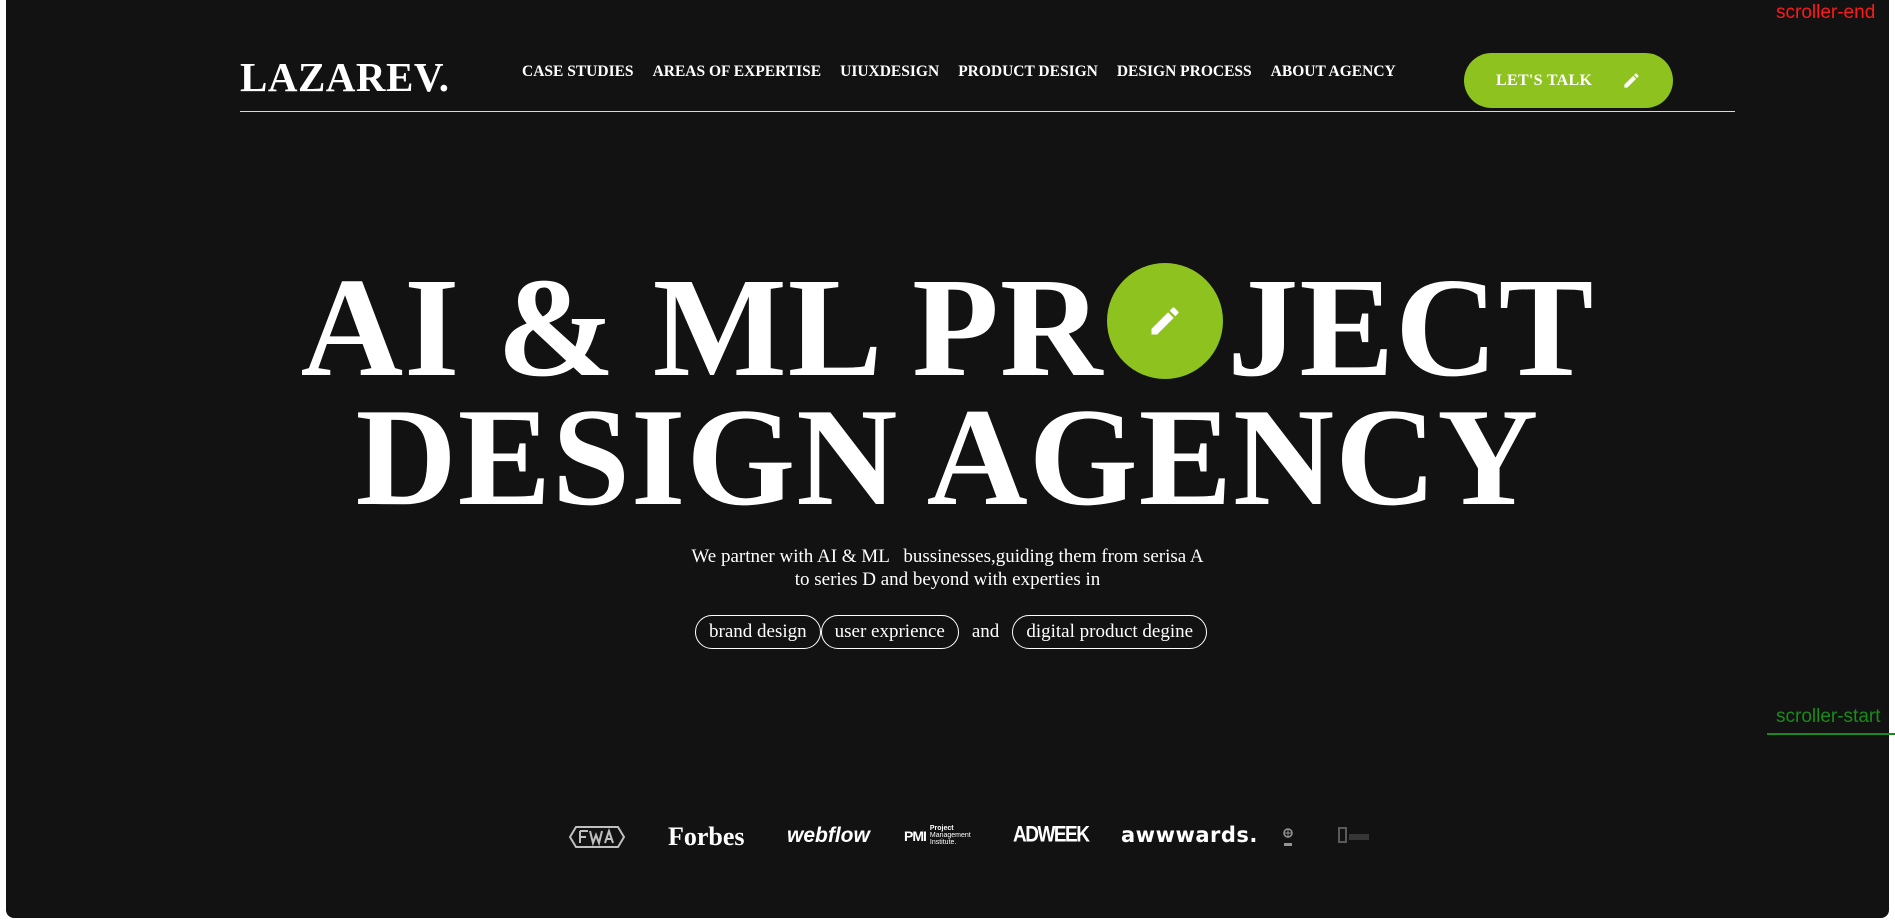  I want to click on lets-talk-button: LET'S TALK, so click(1568, 80).